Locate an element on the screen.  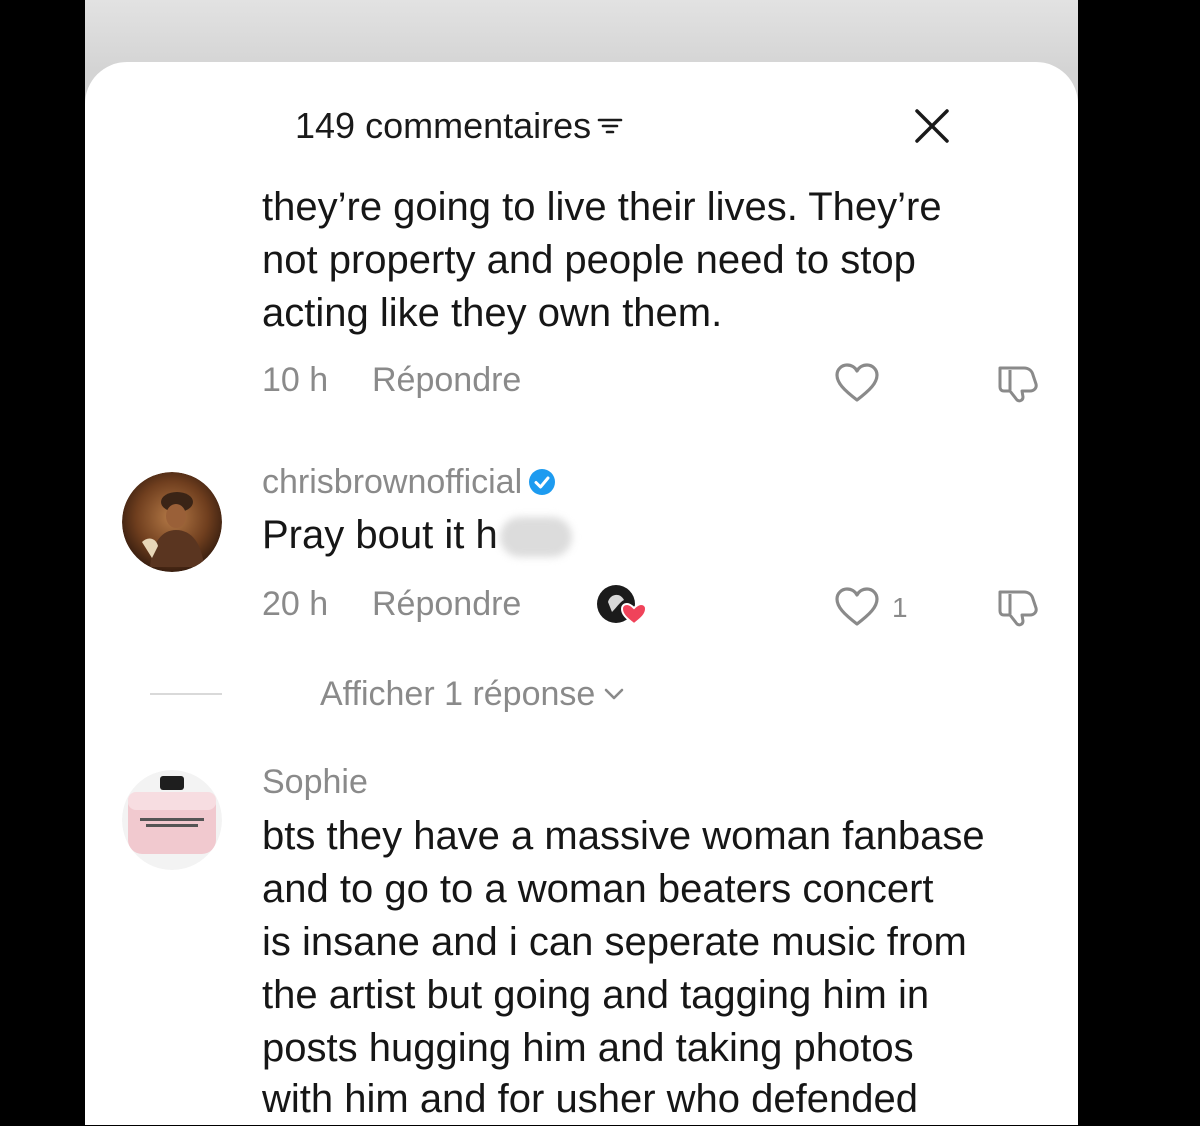
comment-time: 20 h is located at coordinates (295, 604).